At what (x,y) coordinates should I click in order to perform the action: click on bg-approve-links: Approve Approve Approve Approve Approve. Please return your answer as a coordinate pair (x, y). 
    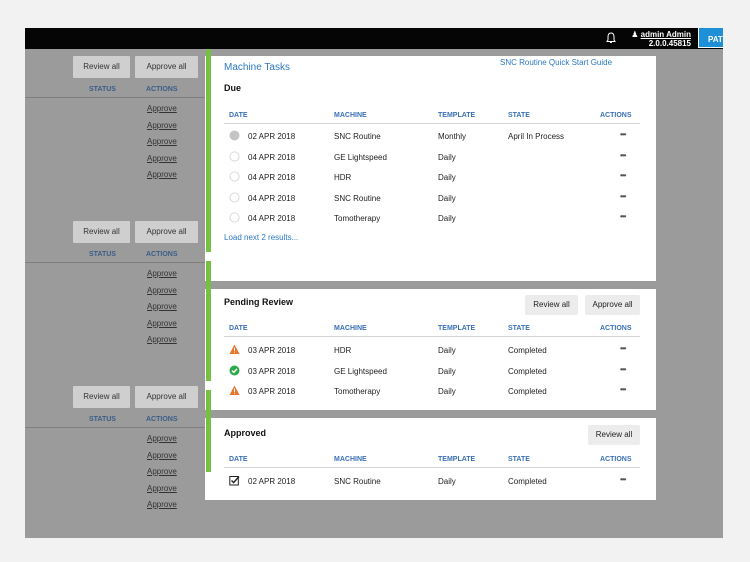
    Looking at the image, I should click on (162, 144).